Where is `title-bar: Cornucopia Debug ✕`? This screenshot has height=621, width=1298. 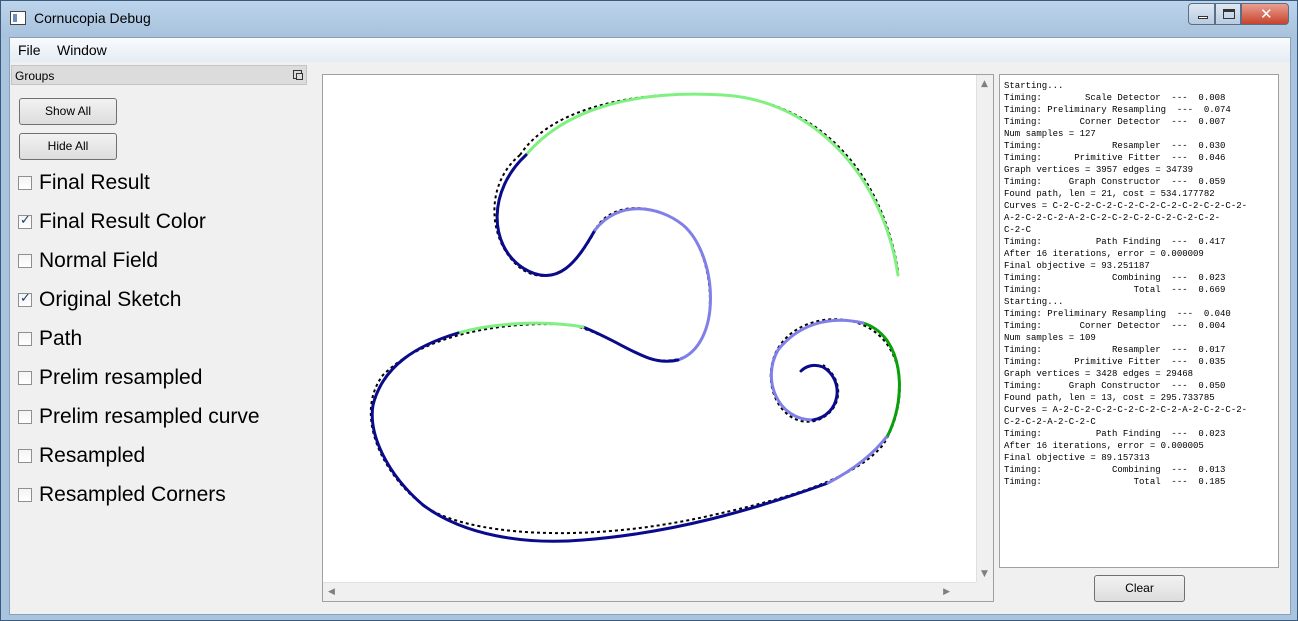 title-bar: Cornucopia Debug ✕ is located at coordinates (649, 19).